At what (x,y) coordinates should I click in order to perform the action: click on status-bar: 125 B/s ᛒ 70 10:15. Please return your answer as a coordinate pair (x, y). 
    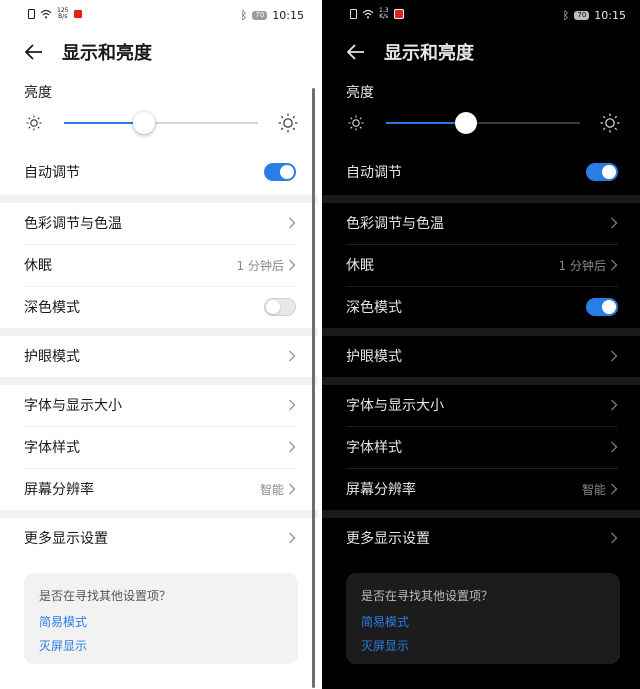
    Looking at the image, I should click on (159, 15).